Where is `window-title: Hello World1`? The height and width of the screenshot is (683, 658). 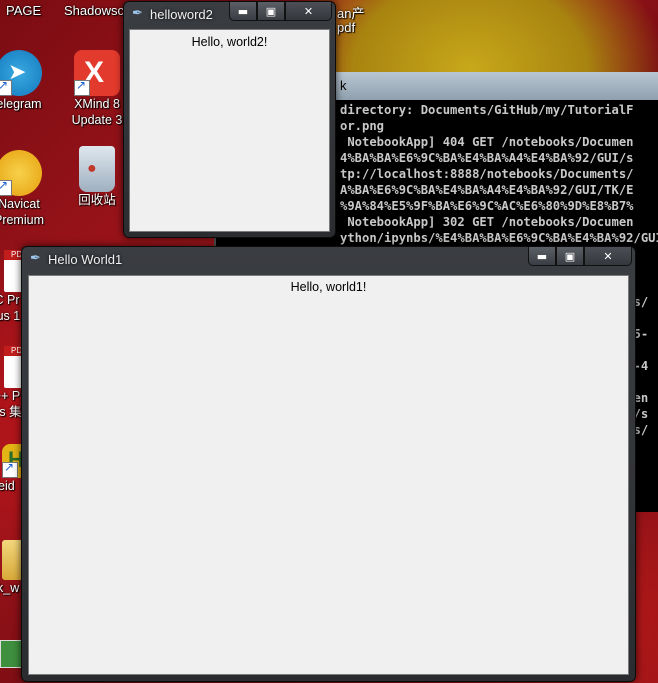 window-title: Hello World1 is located at coordinates (85, 259).